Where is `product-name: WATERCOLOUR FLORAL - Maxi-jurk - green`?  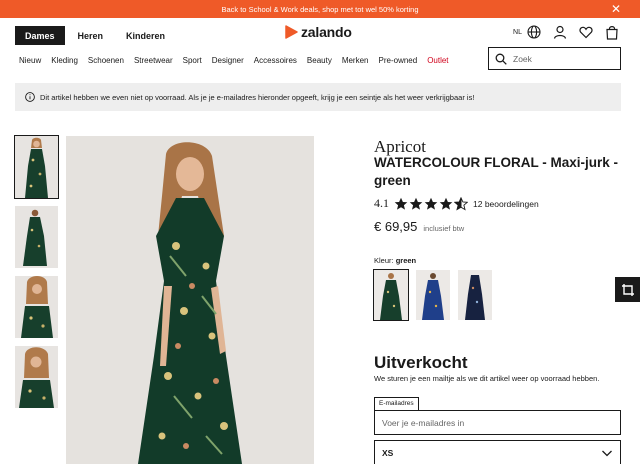
product-name: WATERCOLOUR FLORAL - Maxi-jurk - green is located at coordinates (496, 171).